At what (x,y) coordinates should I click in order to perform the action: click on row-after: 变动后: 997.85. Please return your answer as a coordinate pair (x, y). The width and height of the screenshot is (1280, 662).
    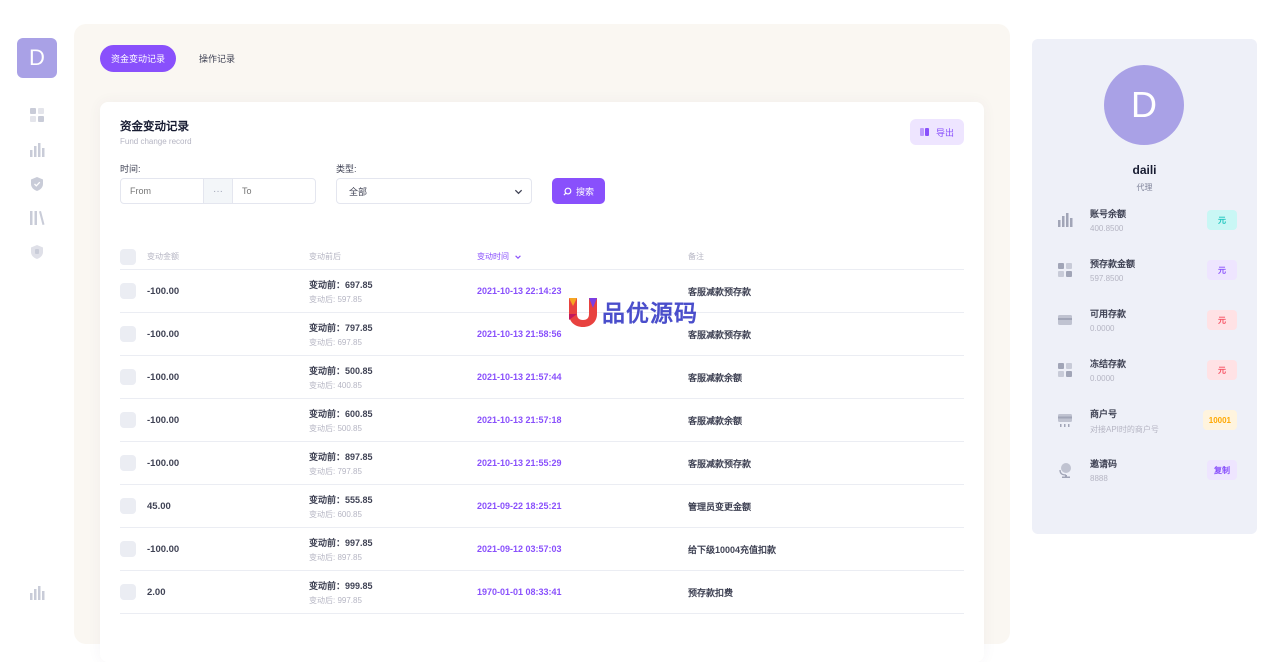
    Looking at the image, I should click on (335, 600).